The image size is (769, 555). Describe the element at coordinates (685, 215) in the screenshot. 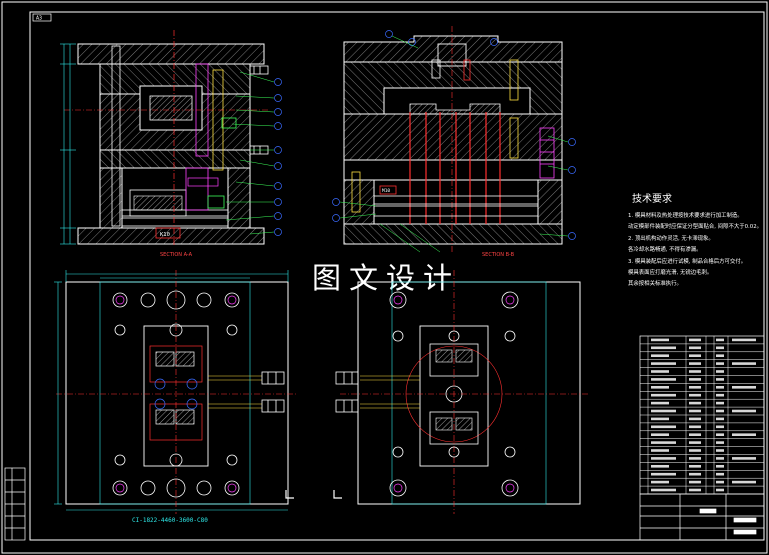

I see `note-line-1: 1. 模具材料及热处理按技术要求进行加工制造。` at that location.